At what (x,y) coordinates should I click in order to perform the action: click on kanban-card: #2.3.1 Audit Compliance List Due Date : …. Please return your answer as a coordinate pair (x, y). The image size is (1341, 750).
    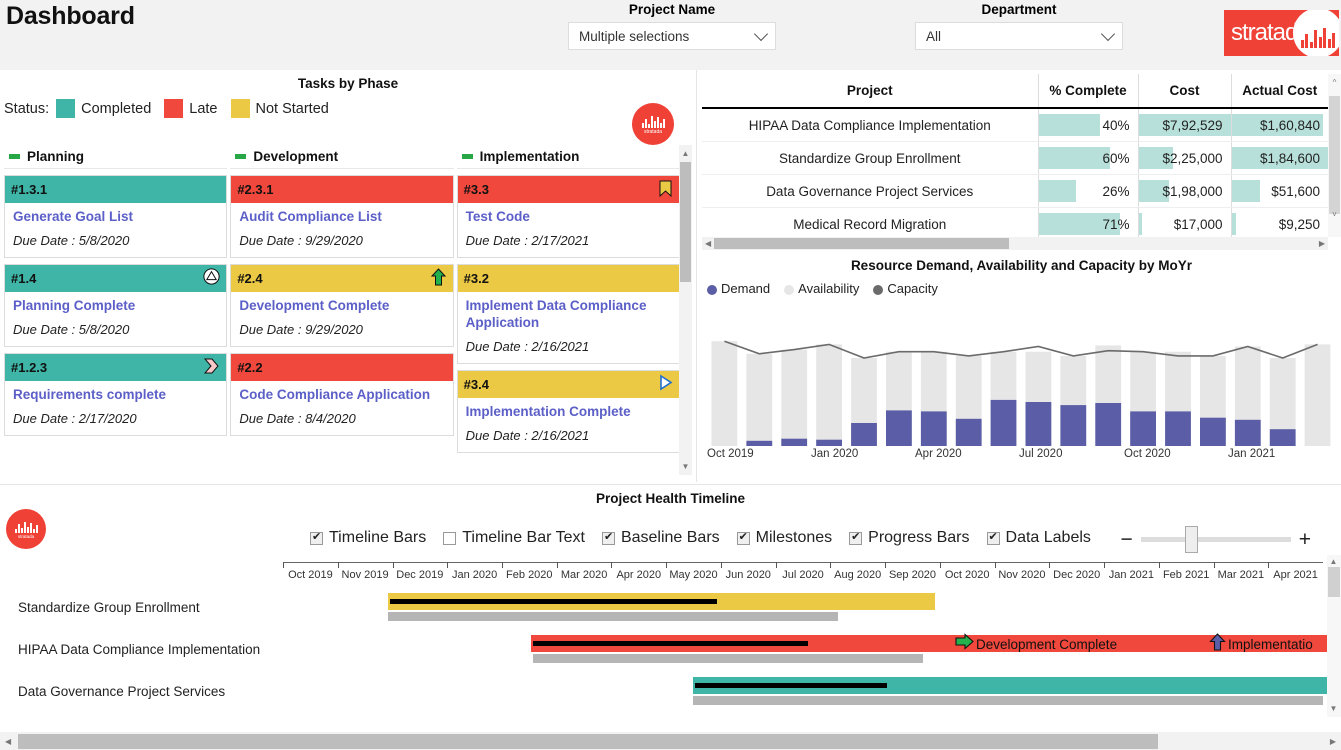
    Looking at the image, I should click on (342, 216).